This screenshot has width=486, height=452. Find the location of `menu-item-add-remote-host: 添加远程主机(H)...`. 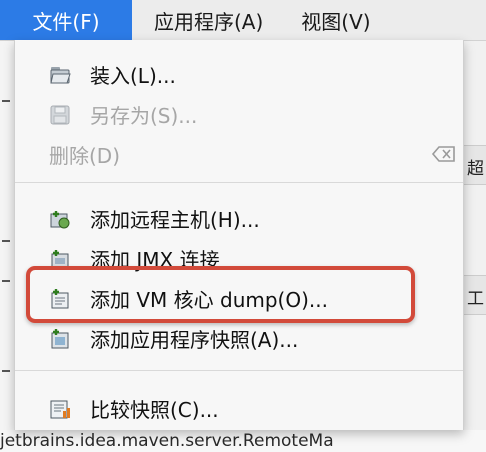

menu-item-add-remote-host: 添加远程主机(H)... is located at coordinates (239, 218).